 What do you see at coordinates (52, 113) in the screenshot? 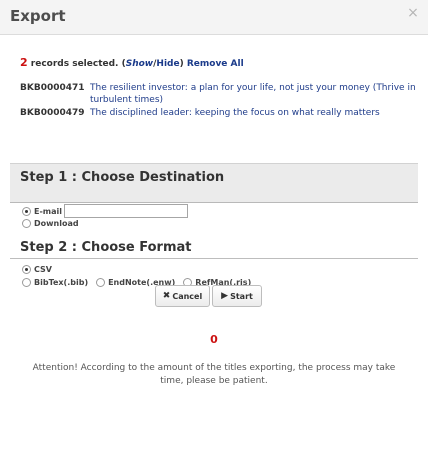
I see `record-id: BKB0000479` at bounding box center [52, 113].